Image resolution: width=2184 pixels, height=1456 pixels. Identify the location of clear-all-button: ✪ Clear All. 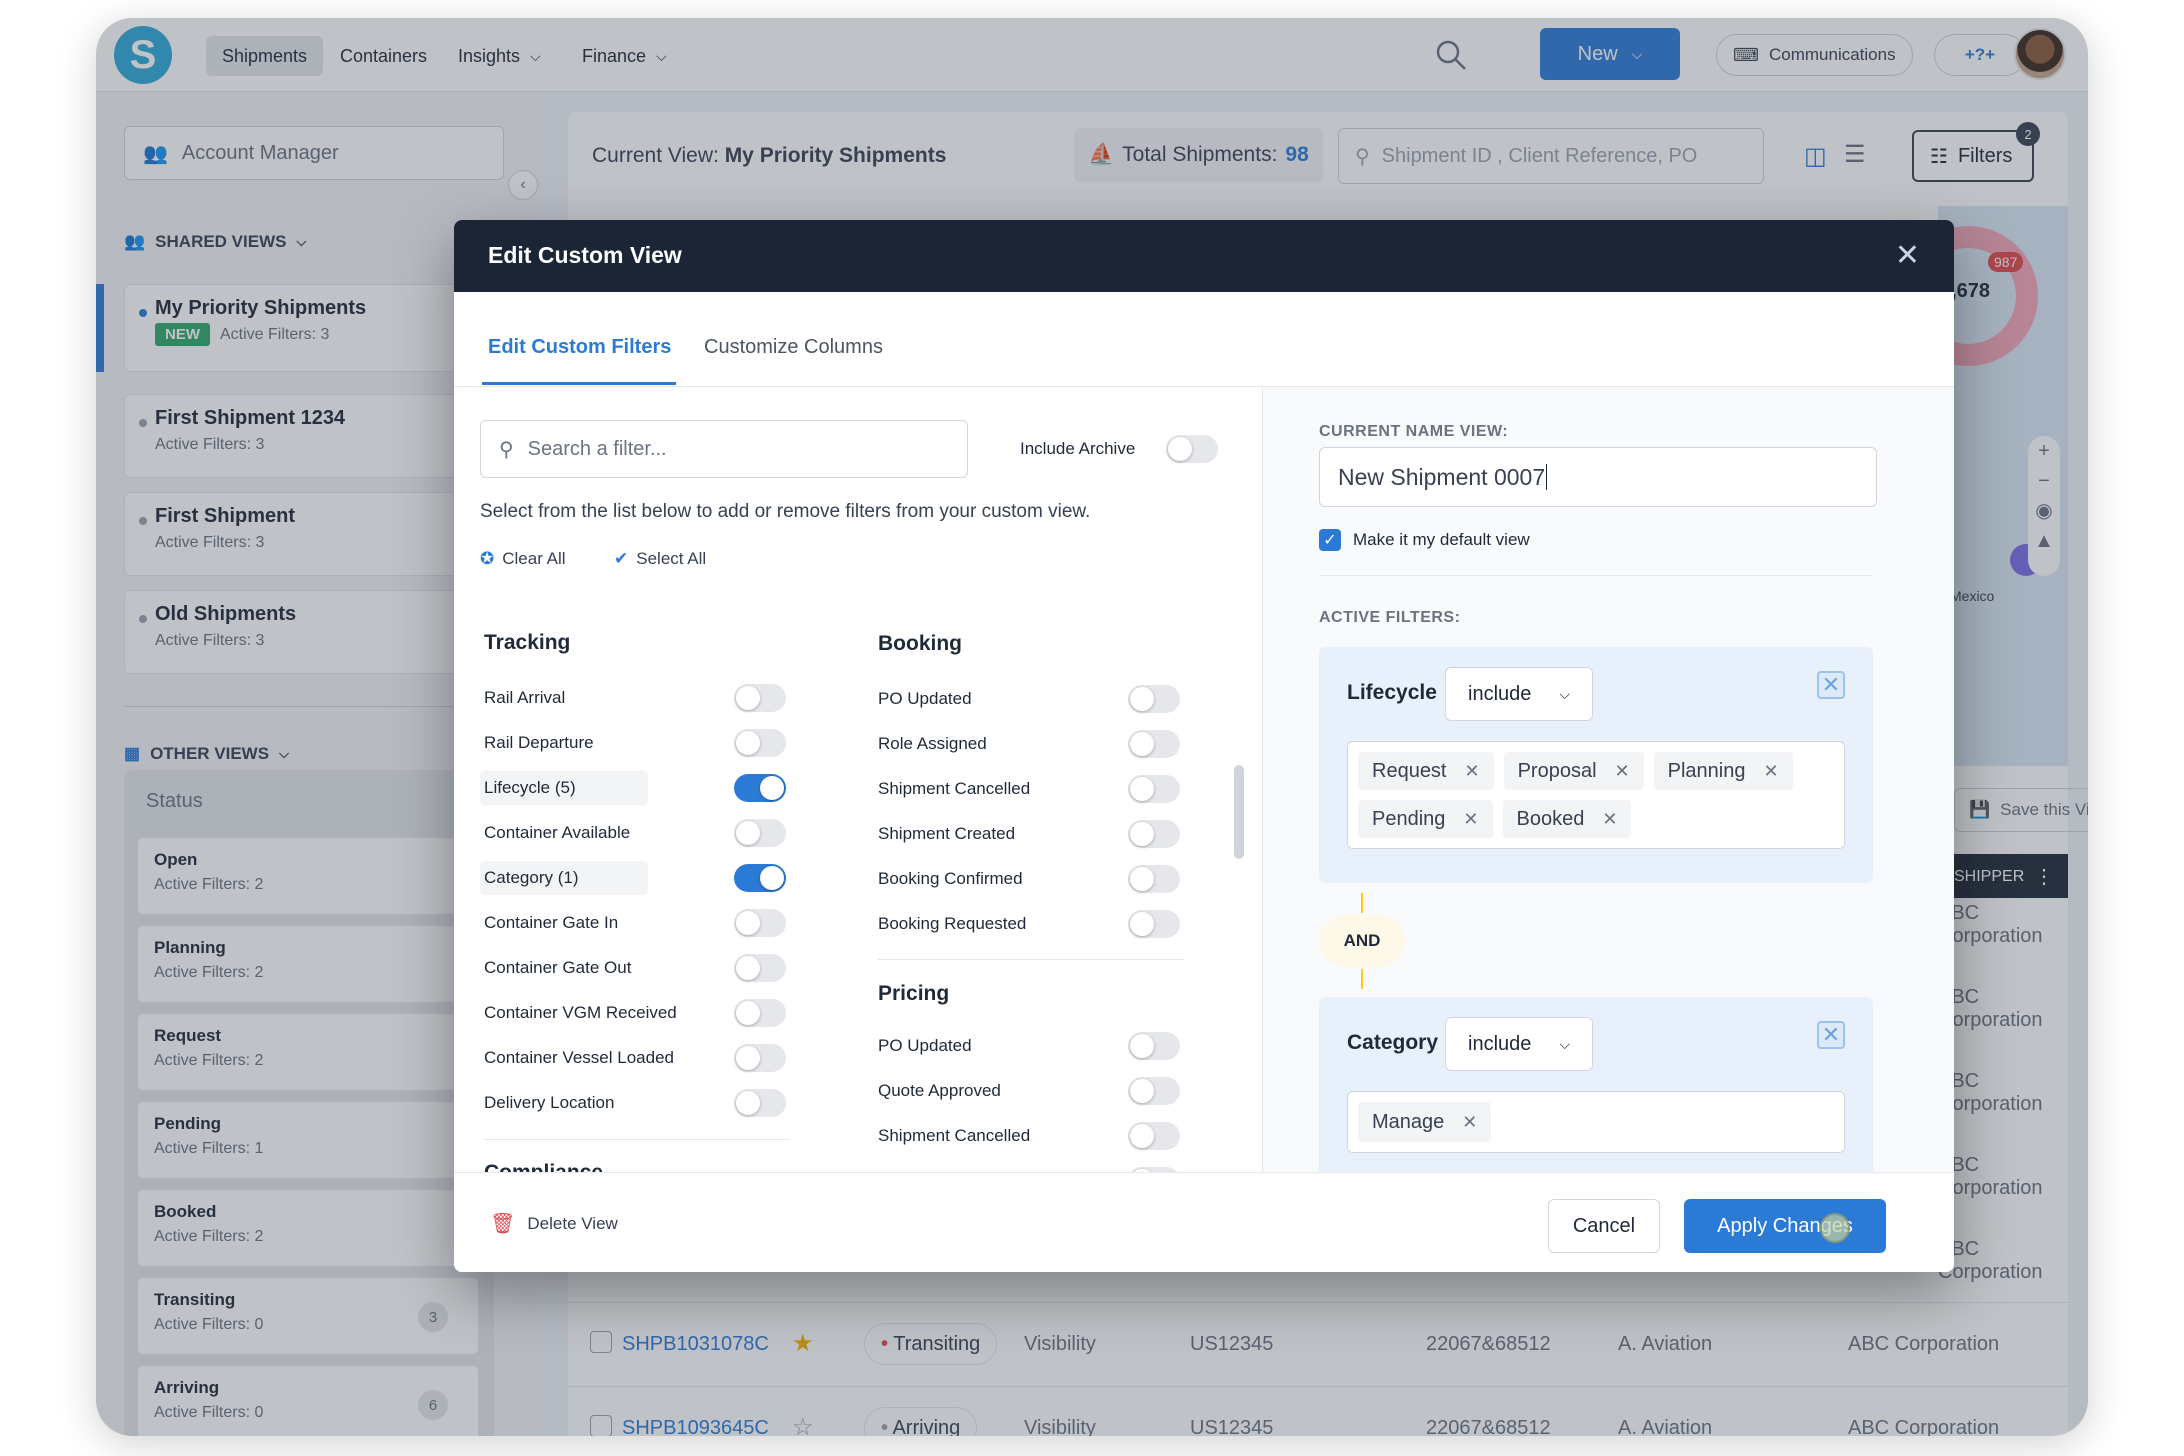
(523, 559).